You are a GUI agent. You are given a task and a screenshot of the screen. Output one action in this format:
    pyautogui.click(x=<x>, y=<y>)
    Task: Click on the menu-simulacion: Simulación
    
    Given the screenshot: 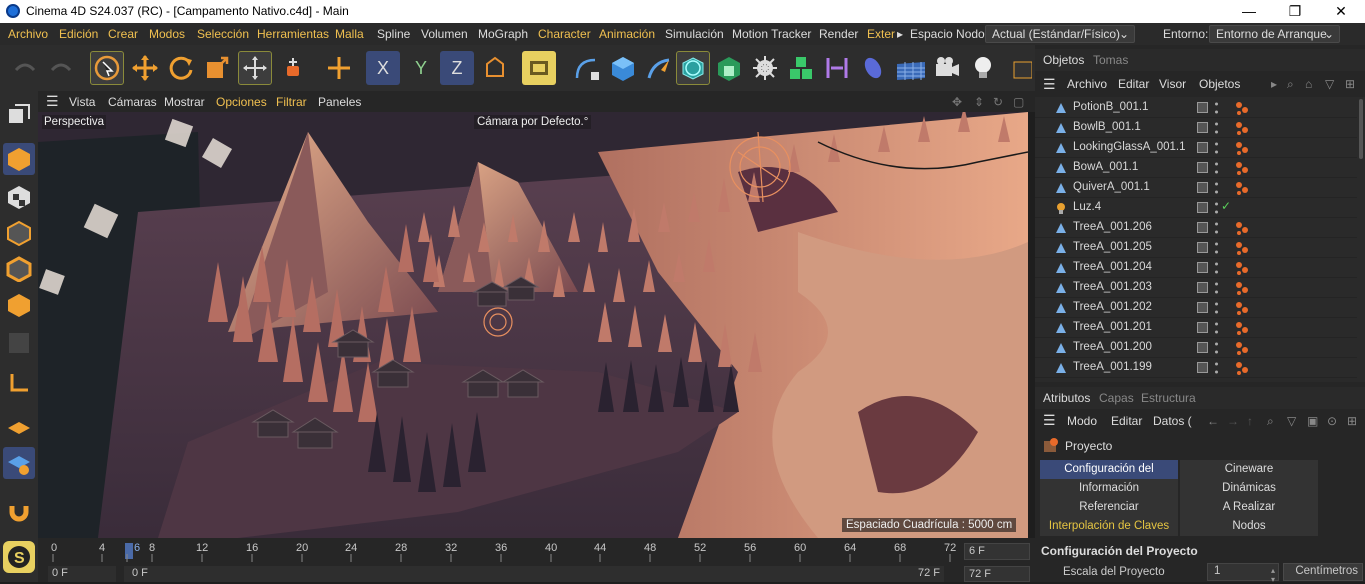 What is the action you would take?
    pyautogui.click(x=694, y=34)
    